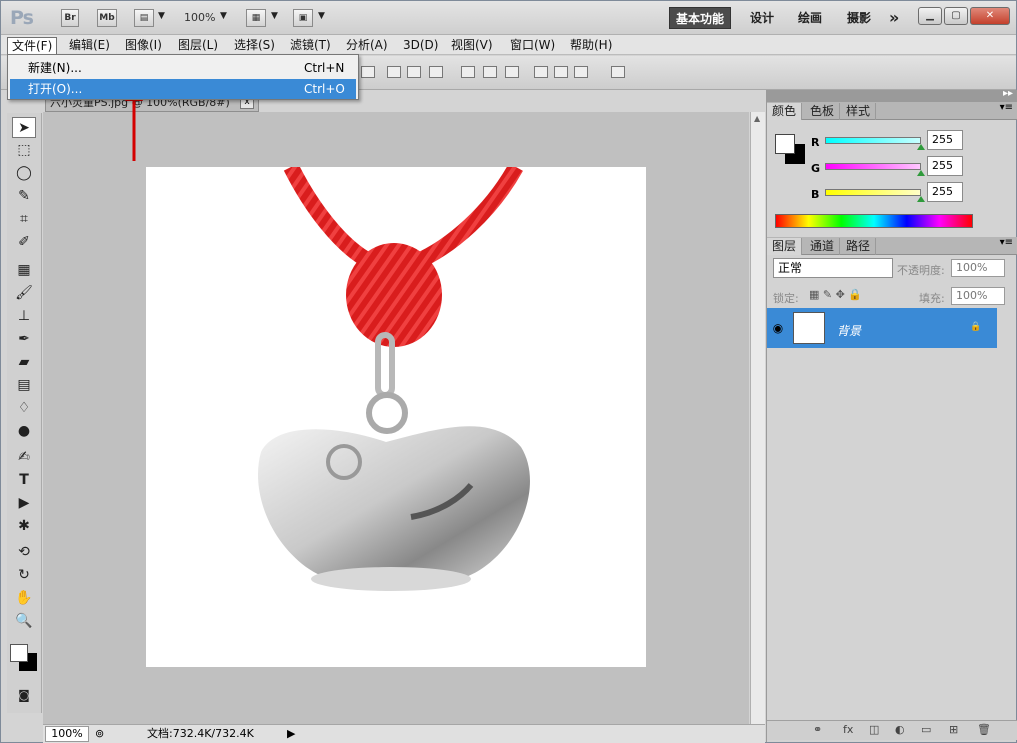  Describe the element at coordinates (24, 408) in the screenshot. I see `blur-tool-icon: ♢` at that location.